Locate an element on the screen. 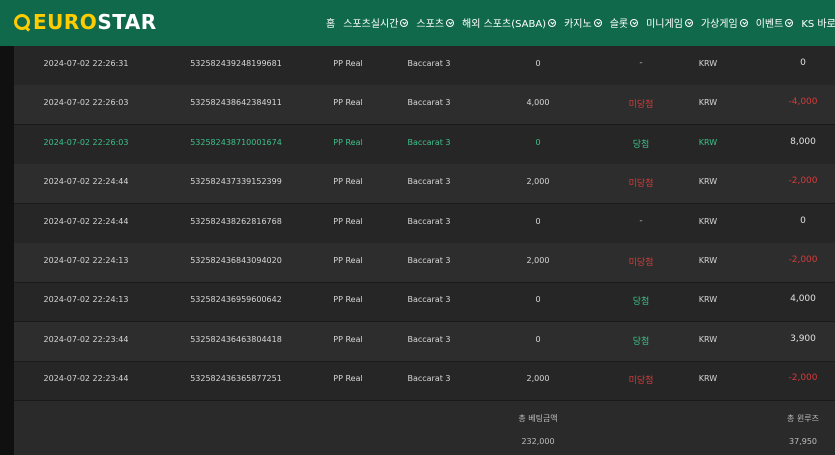 Image resolution: width=835 pixels, height=455 pixels. row-bet-id: 532582436463804418 is located at coordinates (236, 339).